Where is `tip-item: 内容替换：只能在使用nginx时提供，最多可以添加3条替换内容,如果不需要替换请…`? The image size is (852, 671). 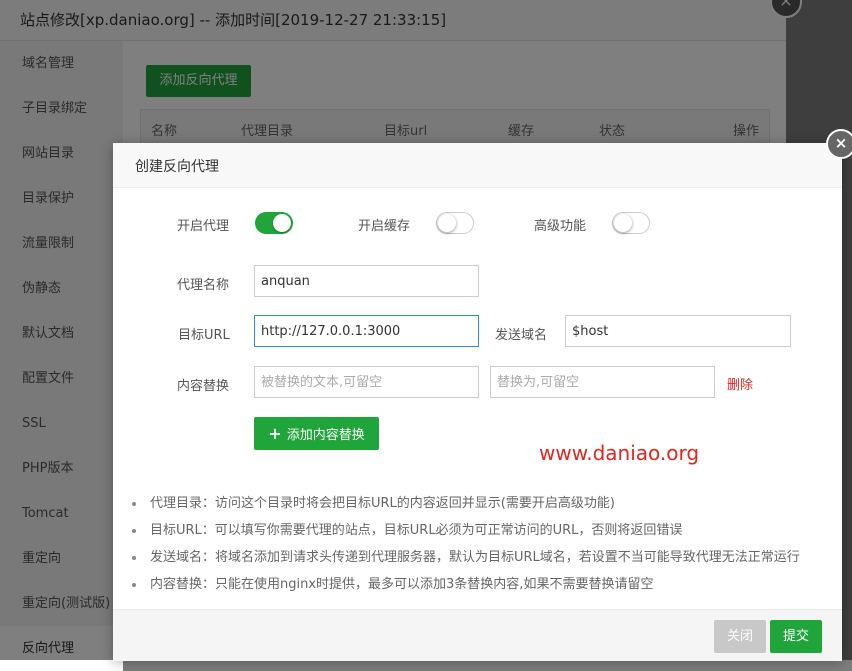 tip-item: 内容替换：只能在使用nginx时提供，最多可以添加3条替换内容,如果不需要替换请… is located at coordinates (480, 584).